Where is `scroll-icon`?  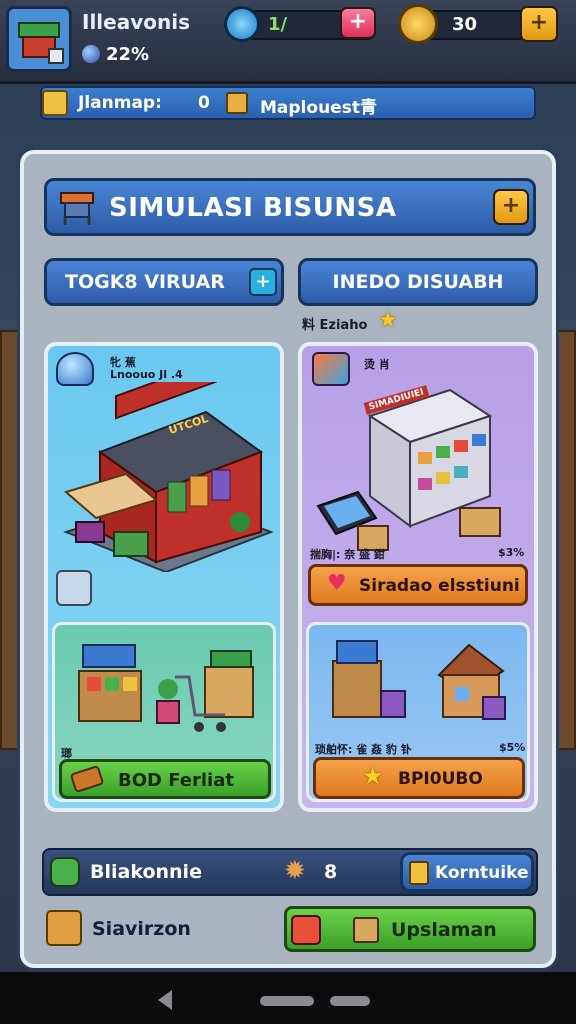 scroll-icon is located at coordinates (55, 103).